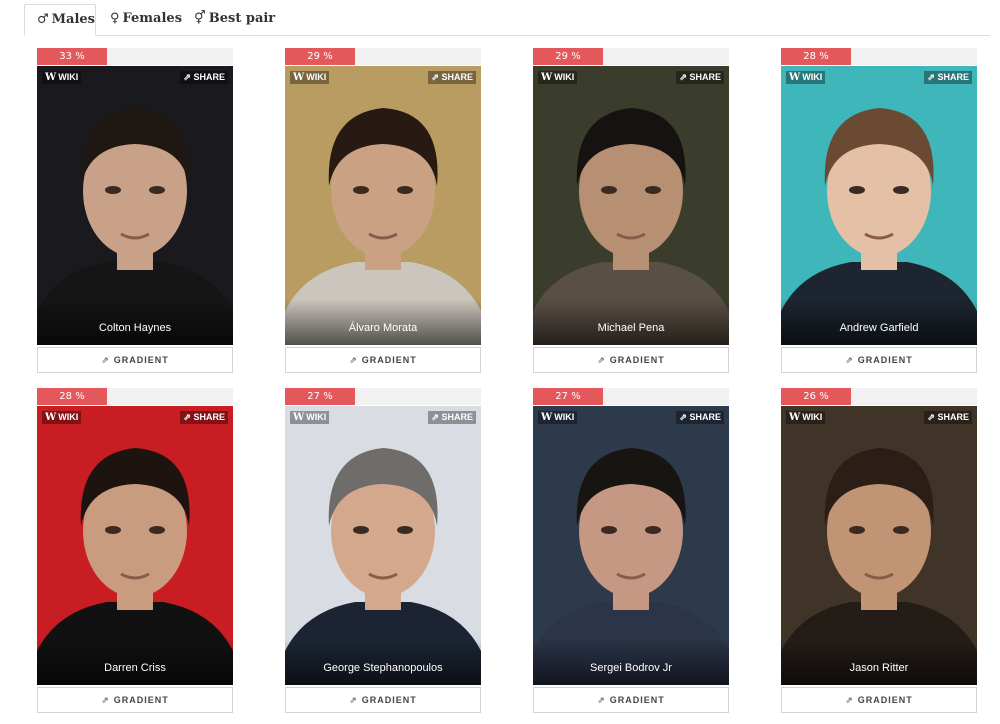 This screenshot has width=1000, height=724. What do you see at coordinates (631, 205) in the screenshot?
I see `person-photo: W WIKI ⇗ SHARE Michael Pena` at bounding box center [631, 205].